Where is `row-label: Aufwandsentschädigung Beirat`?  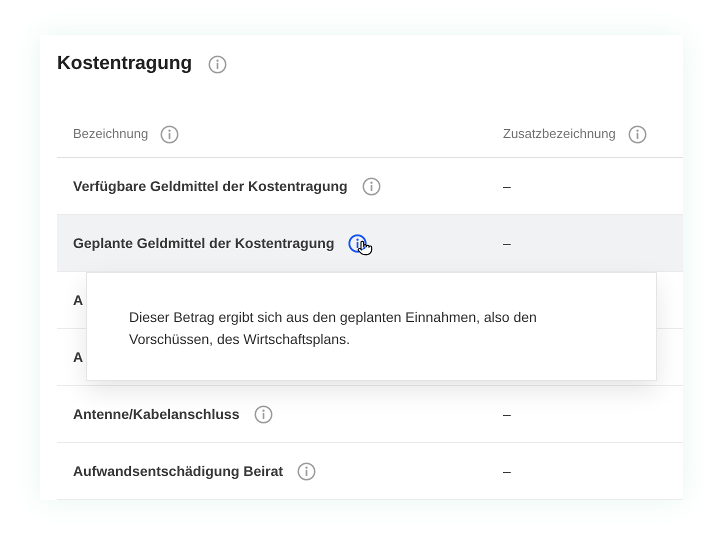
row-label: Aufwandsentschädigung Beirat is located at coordinates (178, 471).